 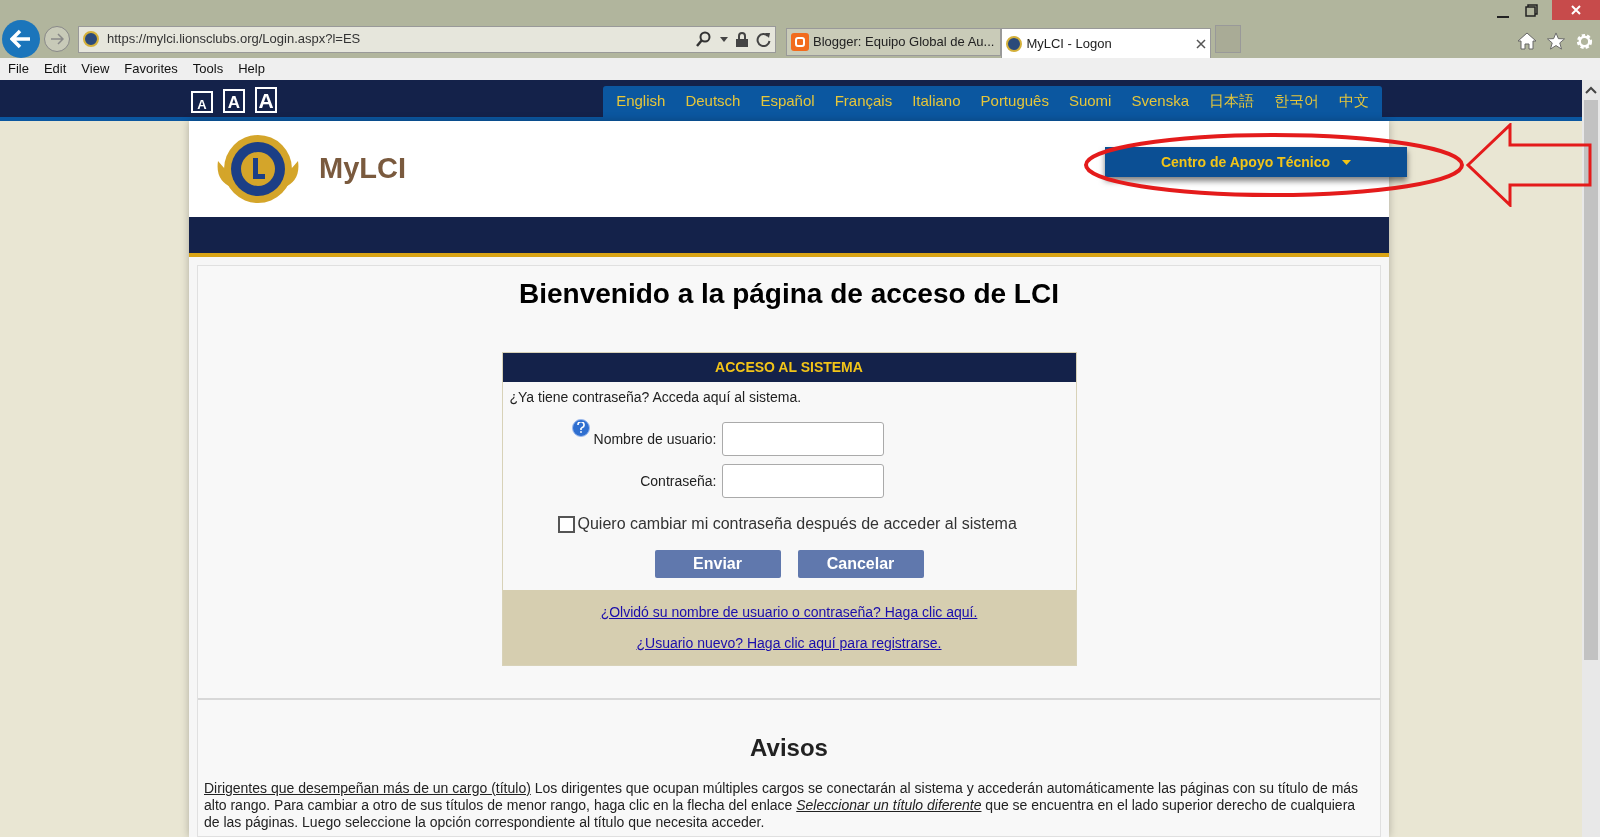 I want to click on login-intro-text: ¿Ya tiene contraseña? Acceda aquí al sistema., so click(x=656, y=397).